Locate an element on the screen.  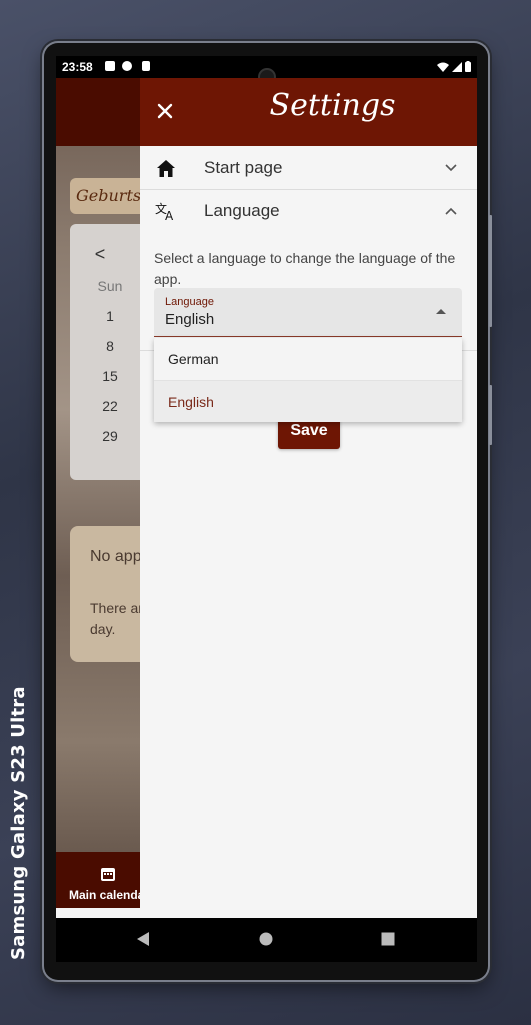
card-text: day. is located at coordinates (103, 629).